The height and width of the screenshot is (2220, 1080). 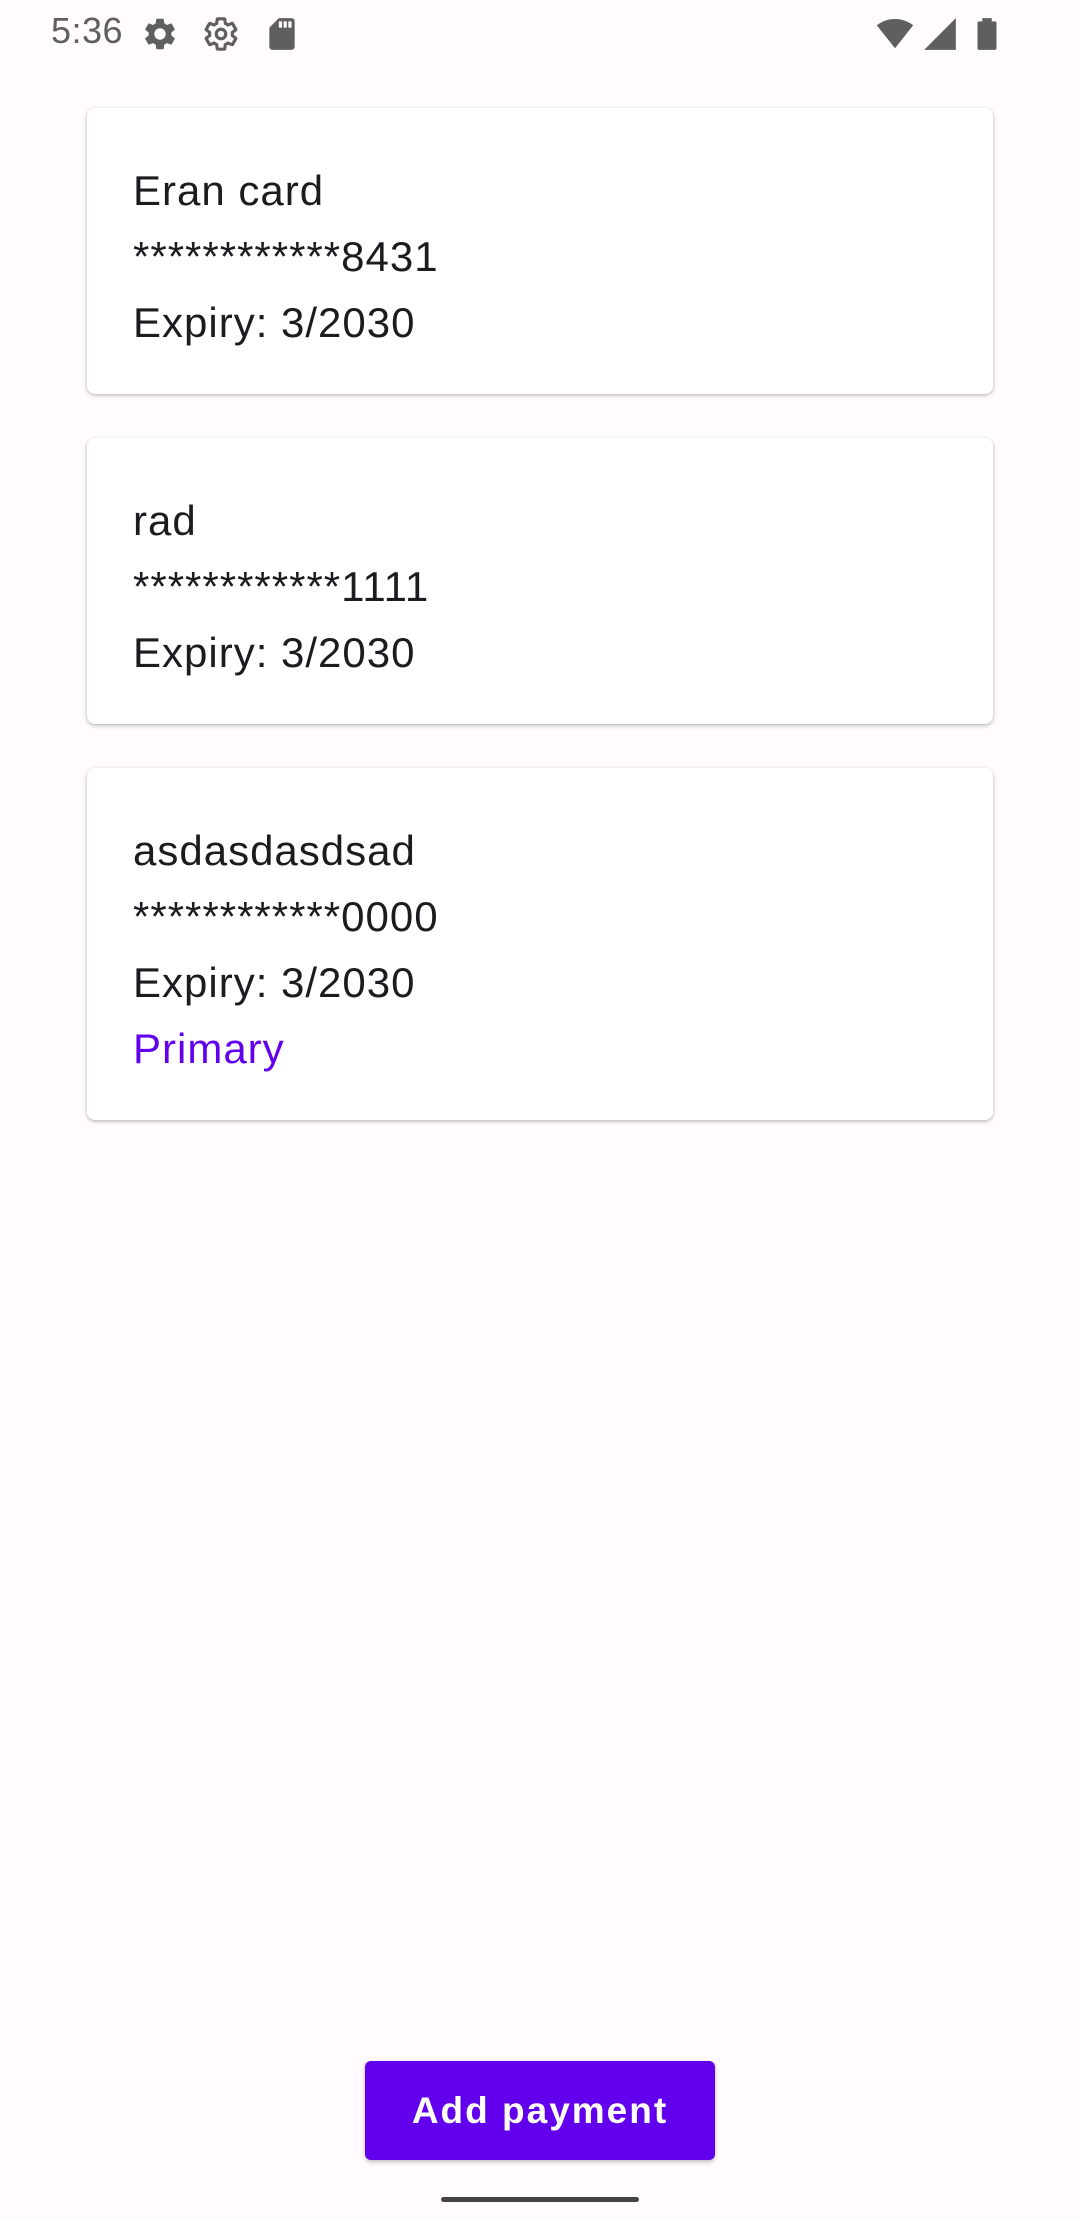 I want to click on sd-card-icon, so click(x=282, y=34).